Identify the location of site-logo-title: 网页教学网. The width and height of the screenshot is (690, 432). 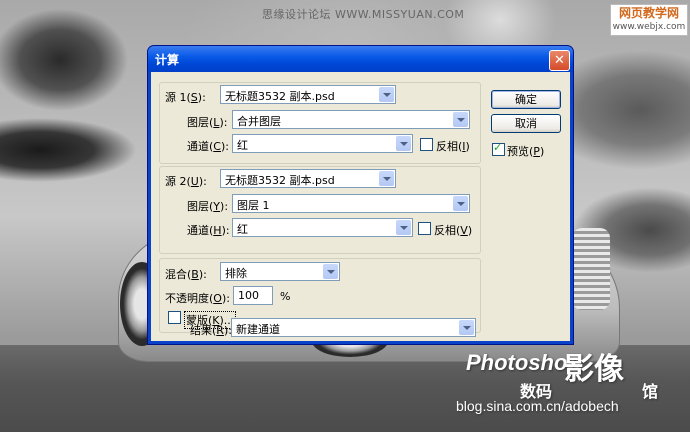
(648, 13).